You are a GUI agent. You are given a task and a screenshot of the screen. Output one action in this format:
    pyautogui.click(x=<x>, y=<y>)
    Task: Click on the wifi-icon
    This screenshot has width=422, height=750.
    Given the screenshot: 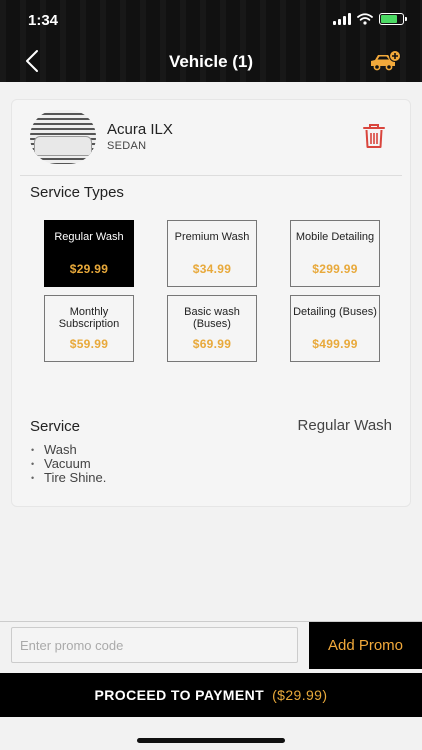 What is the action you would take?
    pyautogui.click(x=365, y=19)
    